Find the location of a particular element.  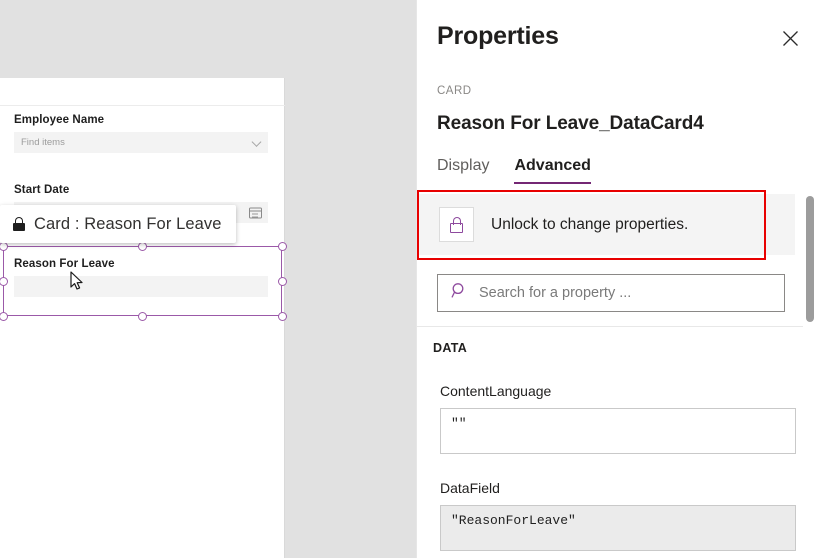

field-label-start-date: Start Date is located at coordinates (42, 190).